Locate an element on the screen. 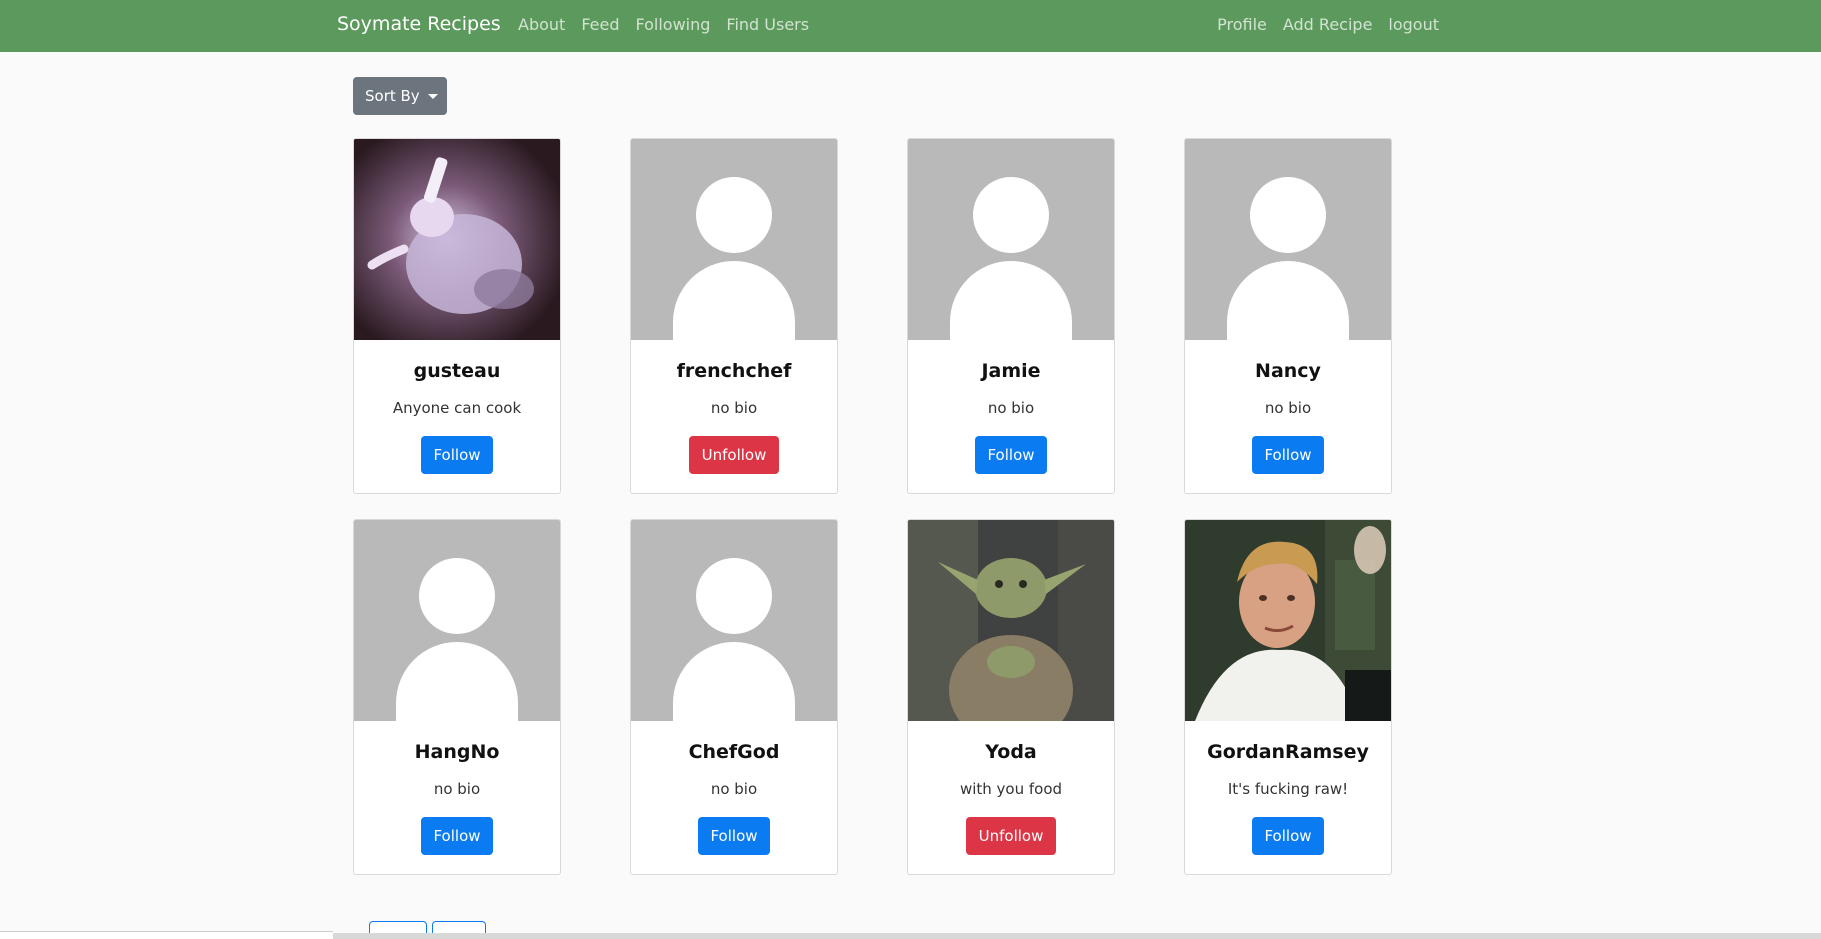 Image resolution: width=1821 pixels, height=939 pixels. user-bio: with you food is located at coordinates (1011, 789).